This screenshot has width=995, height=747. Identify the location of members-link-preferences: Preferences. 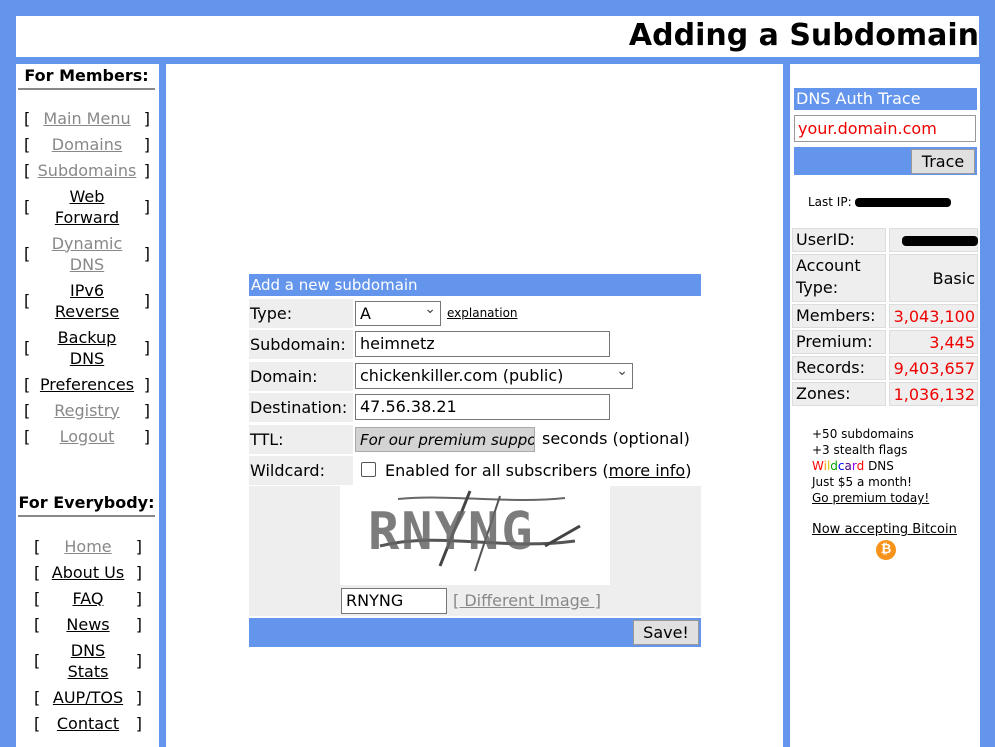
(87, 384).